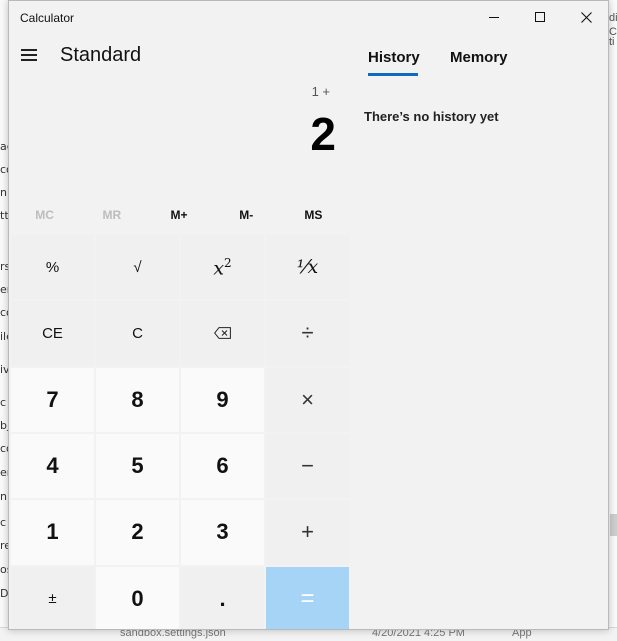 This screenshot has height=641, width=617. I want to click on backspace-button, so click(222, 333).